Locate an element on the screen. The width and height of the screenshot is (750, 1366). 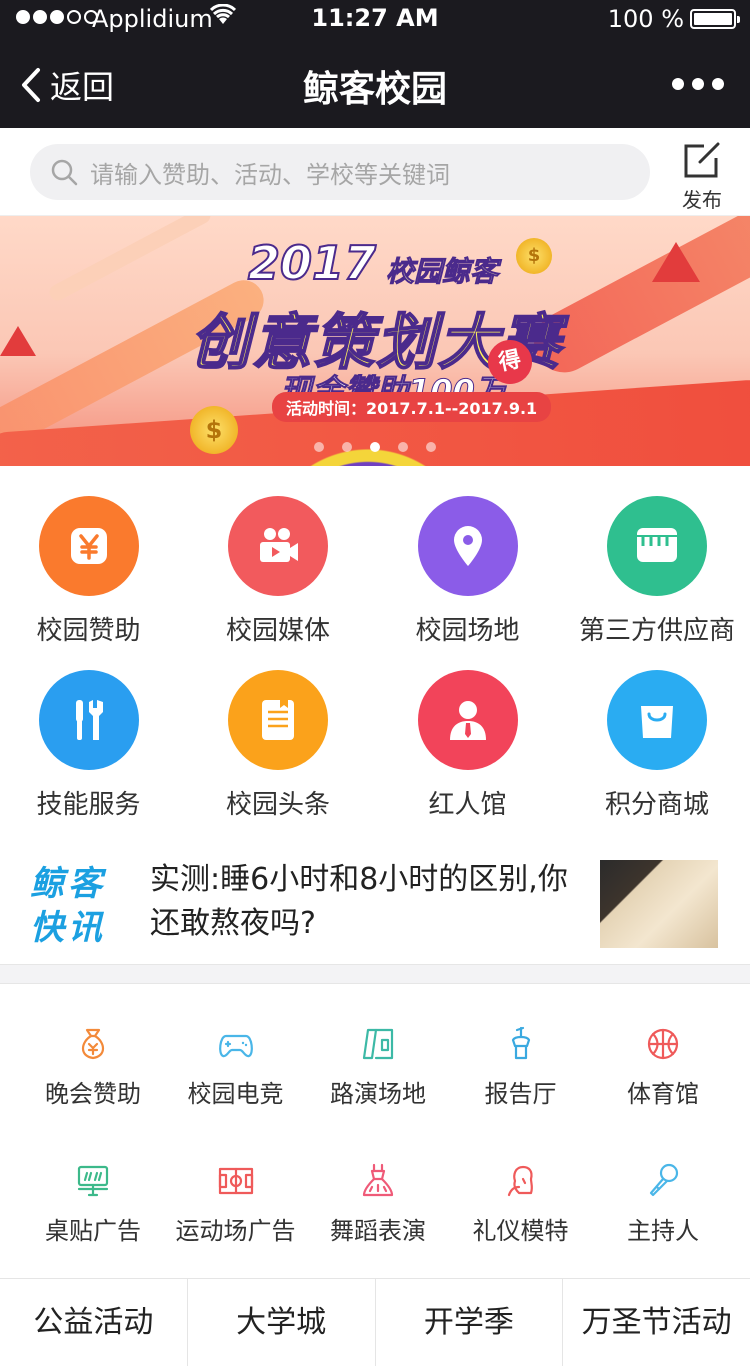
service-item: 运动场广告 is located at coordinates (236, 1203).